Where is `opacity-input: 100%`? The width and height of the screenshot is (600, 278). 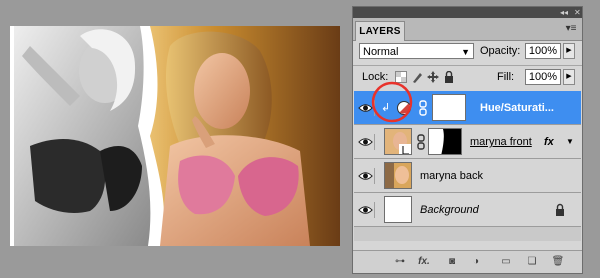 opacity-input: 100% is located at coordinates (543, 51).